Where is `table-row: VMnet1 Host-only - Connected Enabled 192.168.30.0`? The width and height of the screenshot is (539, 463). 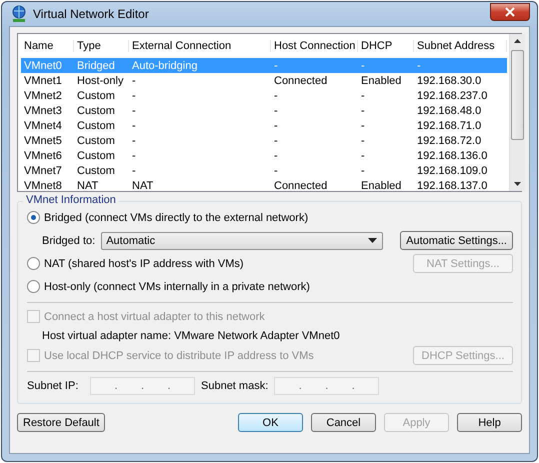
table-row: VMnet1 Host-only - Connected Enabled 192.168.30.0 is located at coordinates (264, 80).